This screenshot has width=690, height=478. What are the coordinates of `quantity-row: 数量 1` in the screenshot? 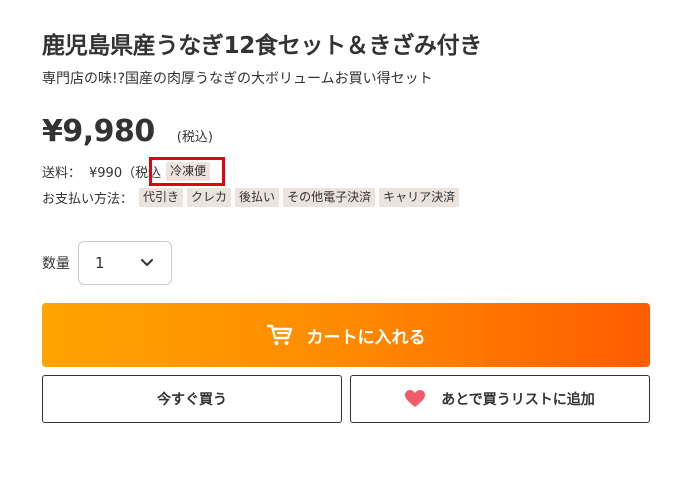 It's located at (107, 263).